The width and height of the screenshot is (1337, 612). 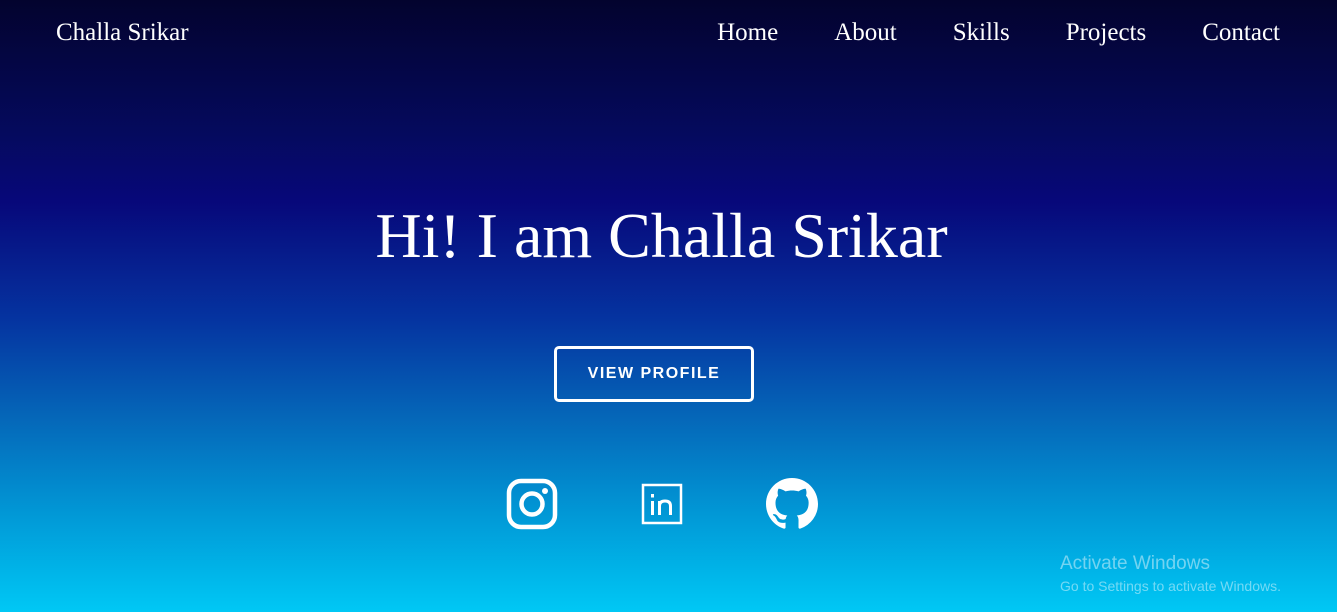 What do you see at coordinates (747, 33) in the screenshot?
I see `nav-item-home: Home` at bounding box center [747, 33].